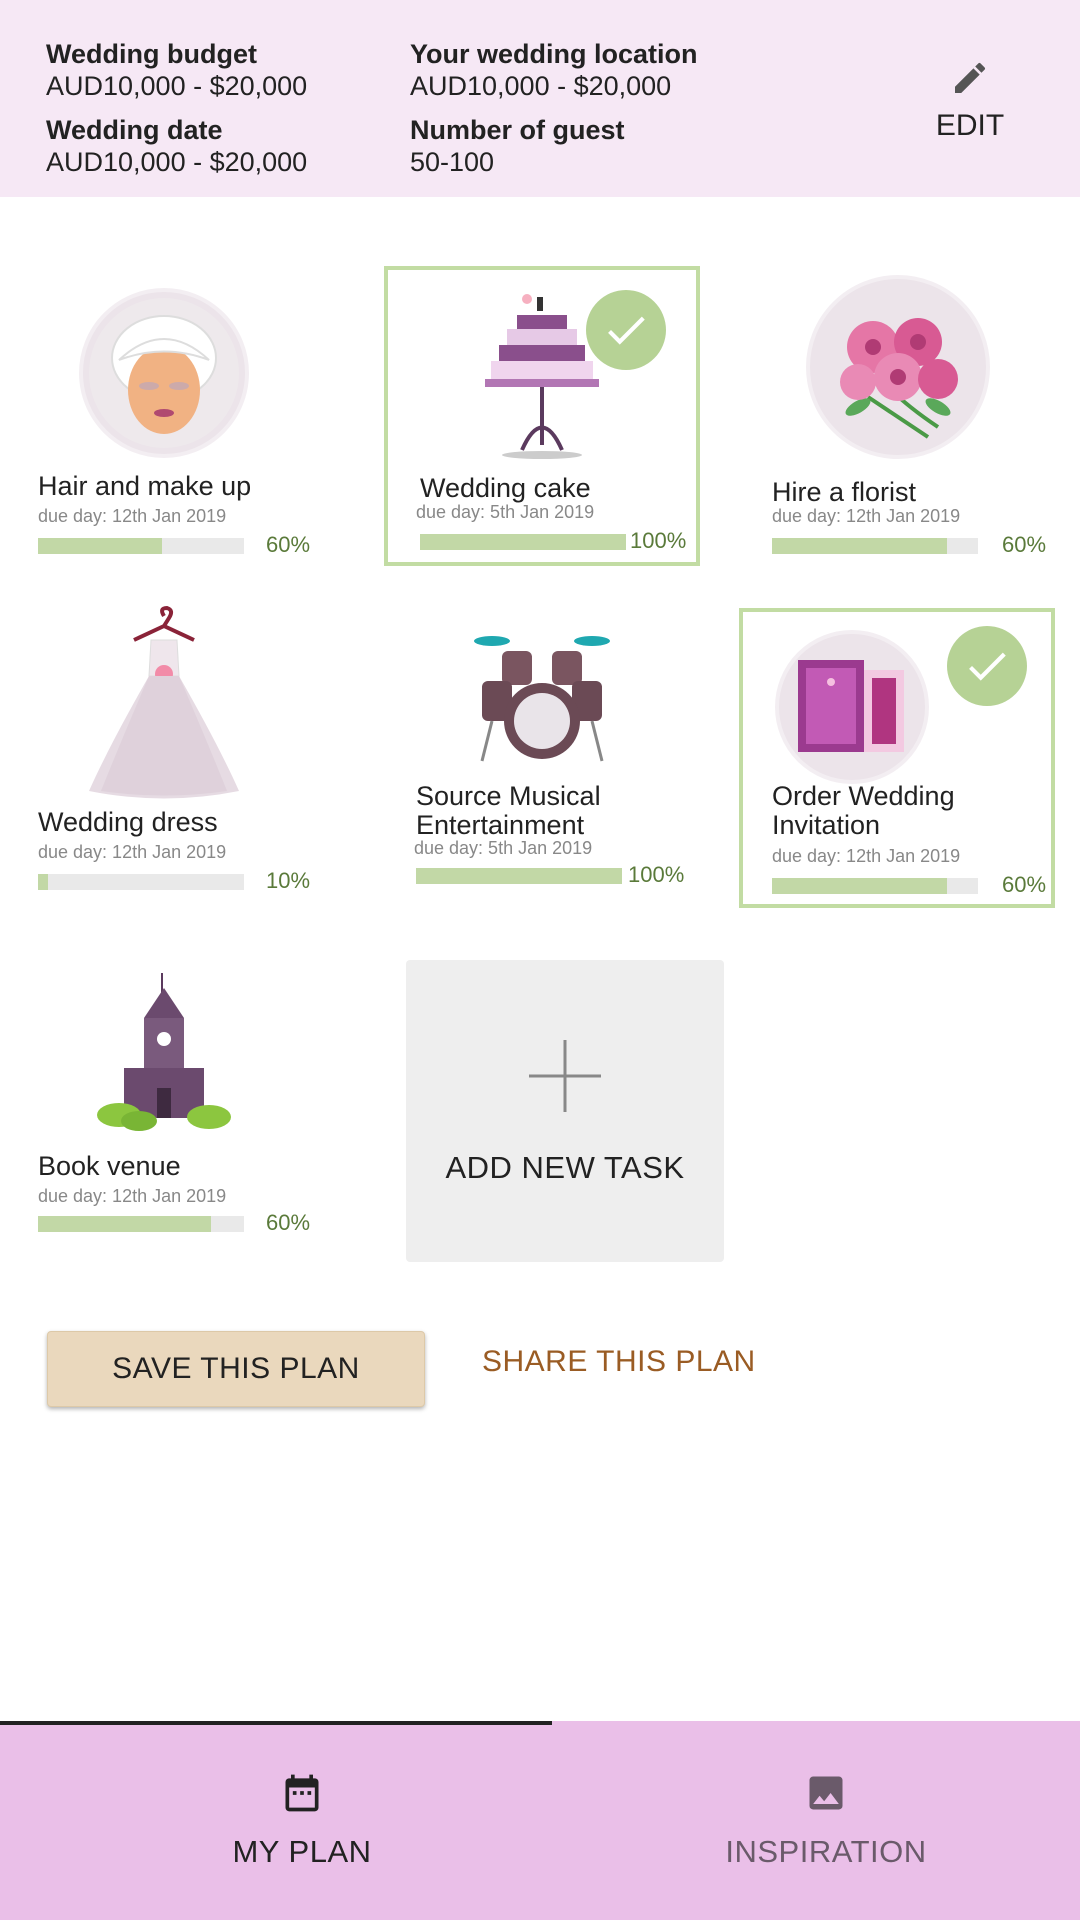 The image size is (1080, 1920). I want to click on task-title: Hire a florist, so click(844, 492).